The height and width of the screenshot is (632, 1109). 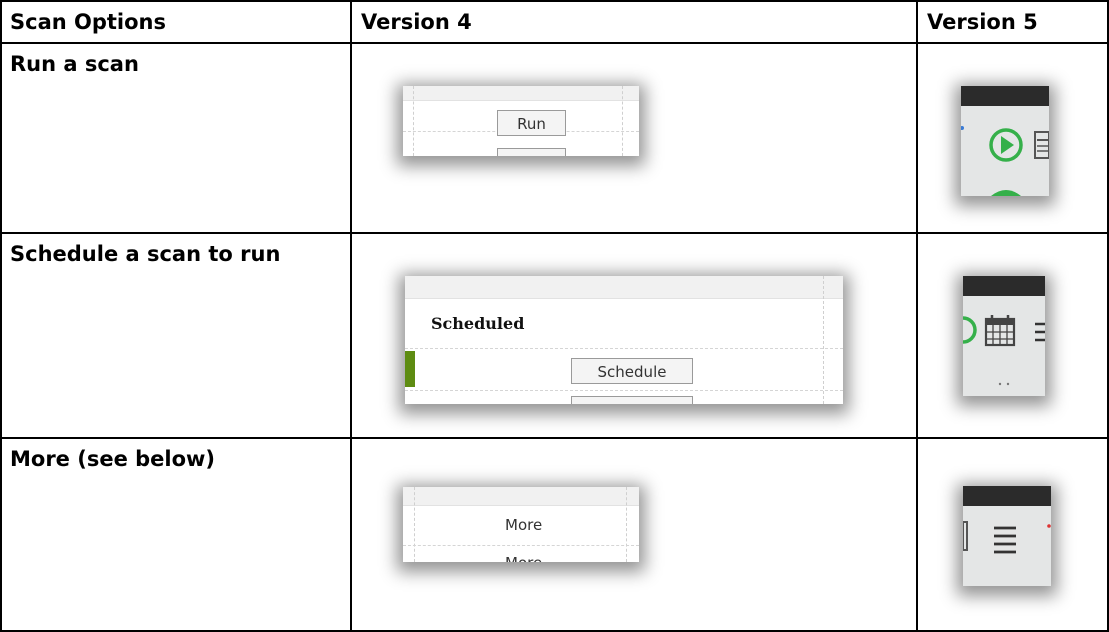 What do you see at coordinates (1004, 350) in the screenshot?
I see `v5-schedule-icons` at bounding box center [1004, 350].